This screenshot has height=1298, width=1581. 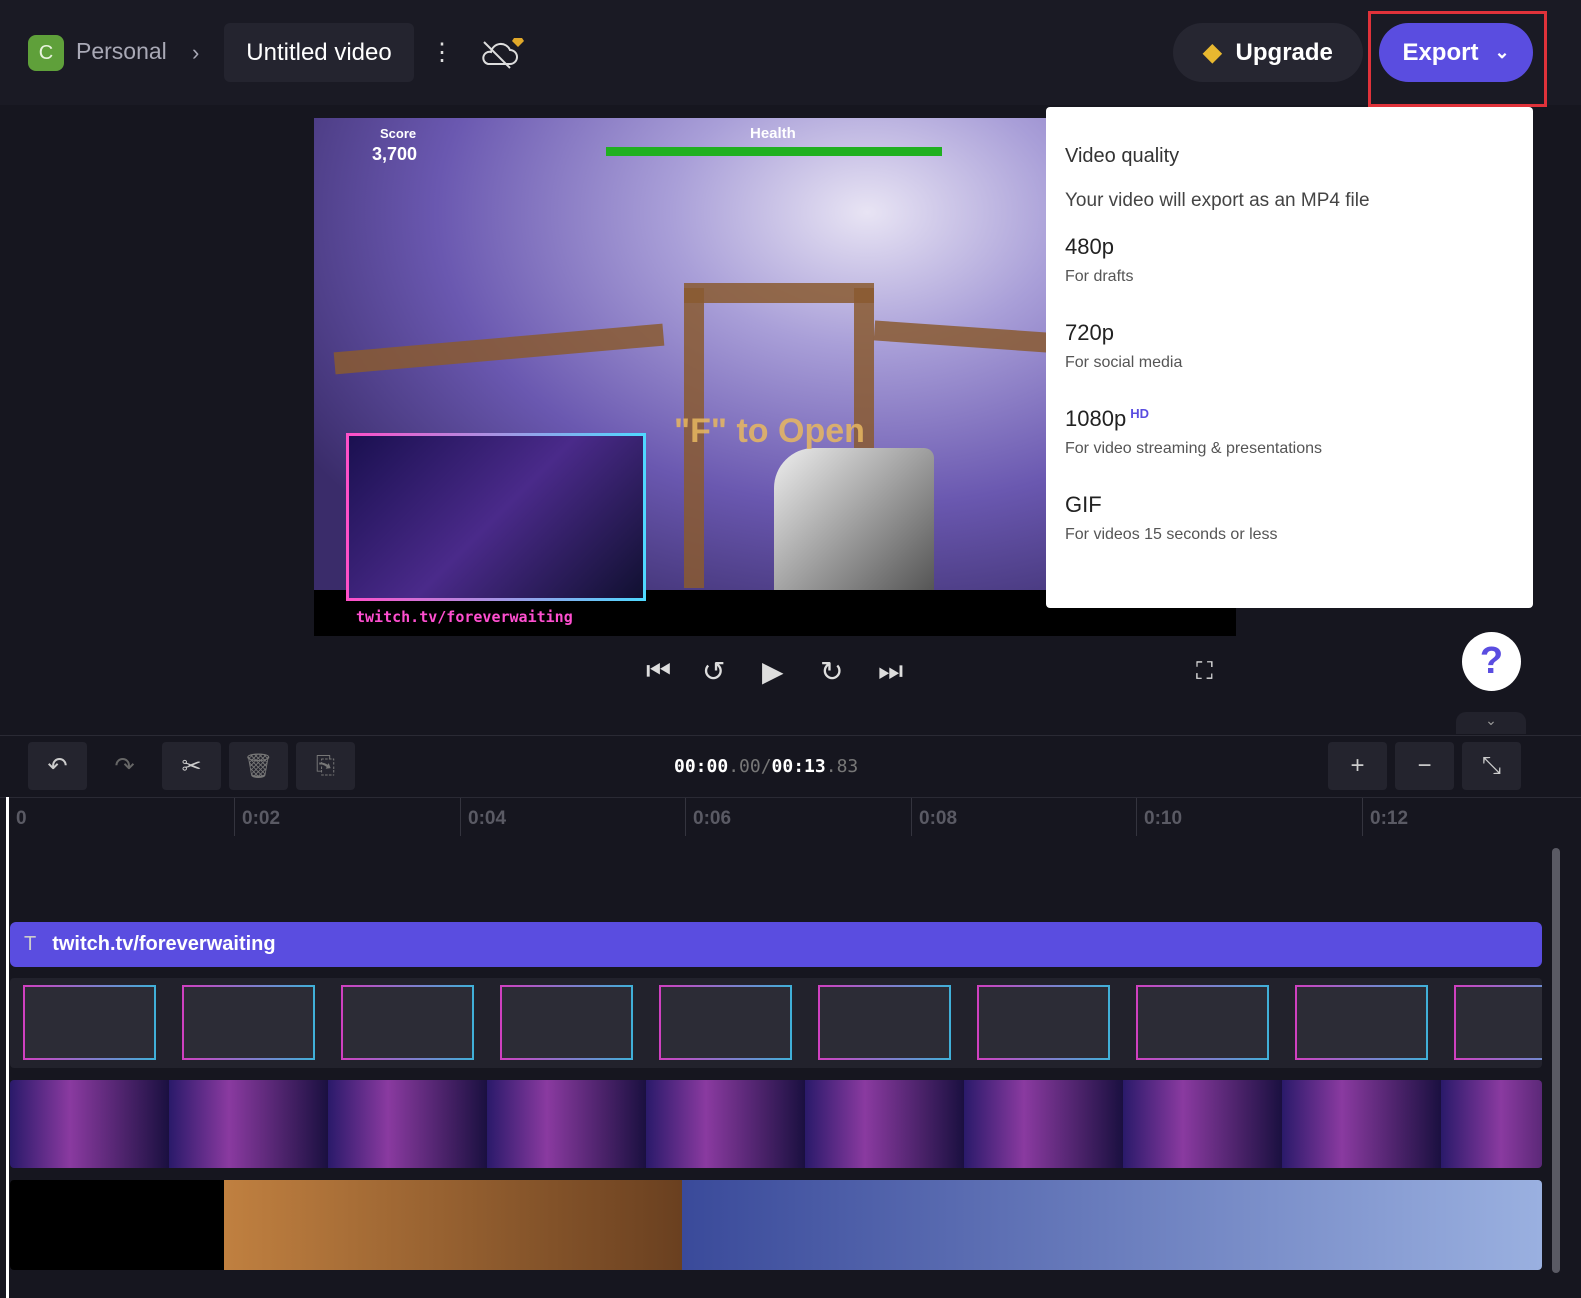 What do you see at coordinates (831, 671) in the screenshot?
I see `forward-5-icon: ↻` at bounding box center [831, 671].